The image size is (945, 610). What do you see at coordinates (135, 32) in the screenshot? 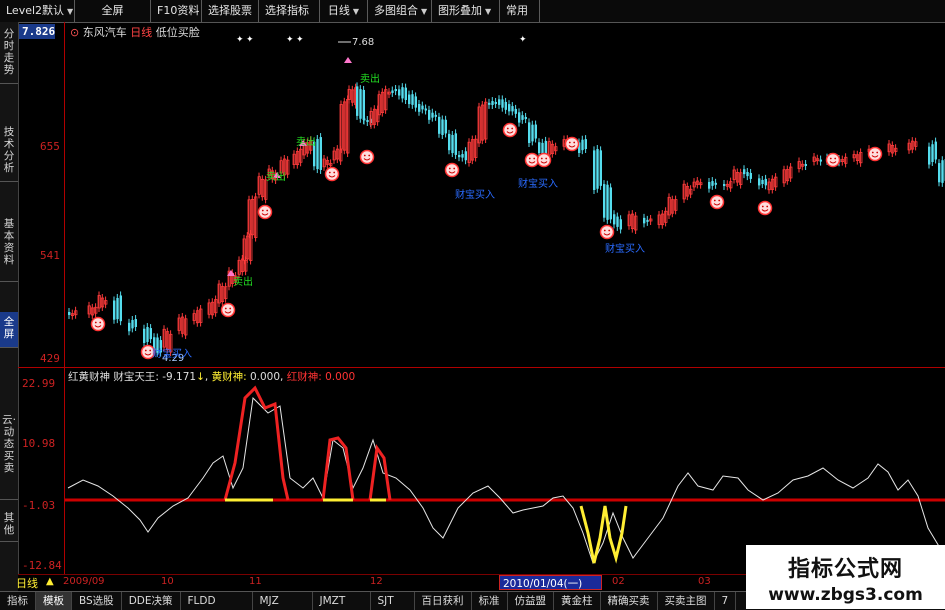
I see `main-chart-header: ⊙ 东风汽车 日线 低位买脸` at bounding box center [135, 32].